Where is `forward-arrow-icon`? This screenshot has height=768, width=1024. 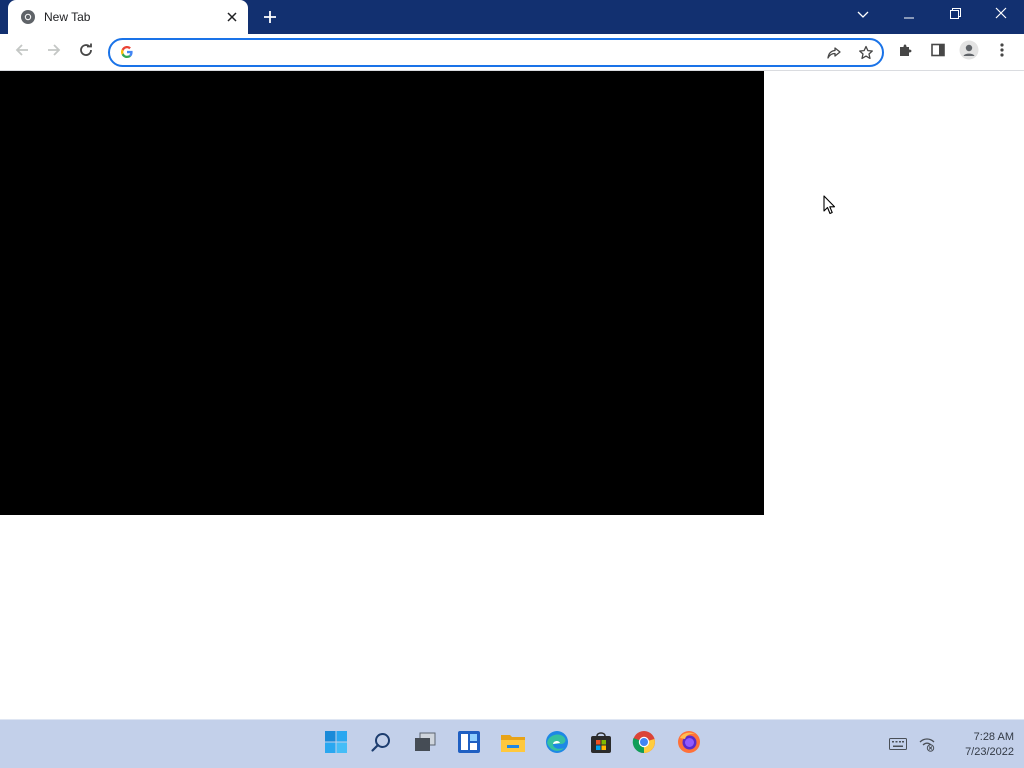
forward-arrow-icon is located at coordinates (54, 52).